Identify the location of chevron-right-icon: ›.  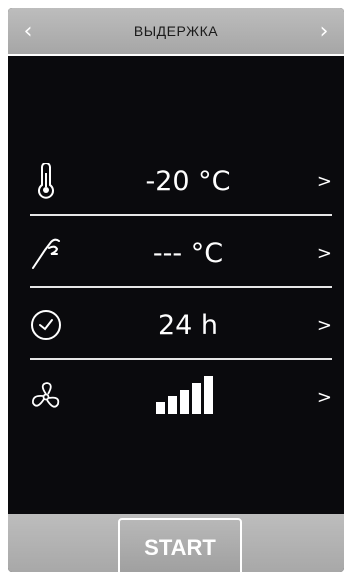
(324, 31).